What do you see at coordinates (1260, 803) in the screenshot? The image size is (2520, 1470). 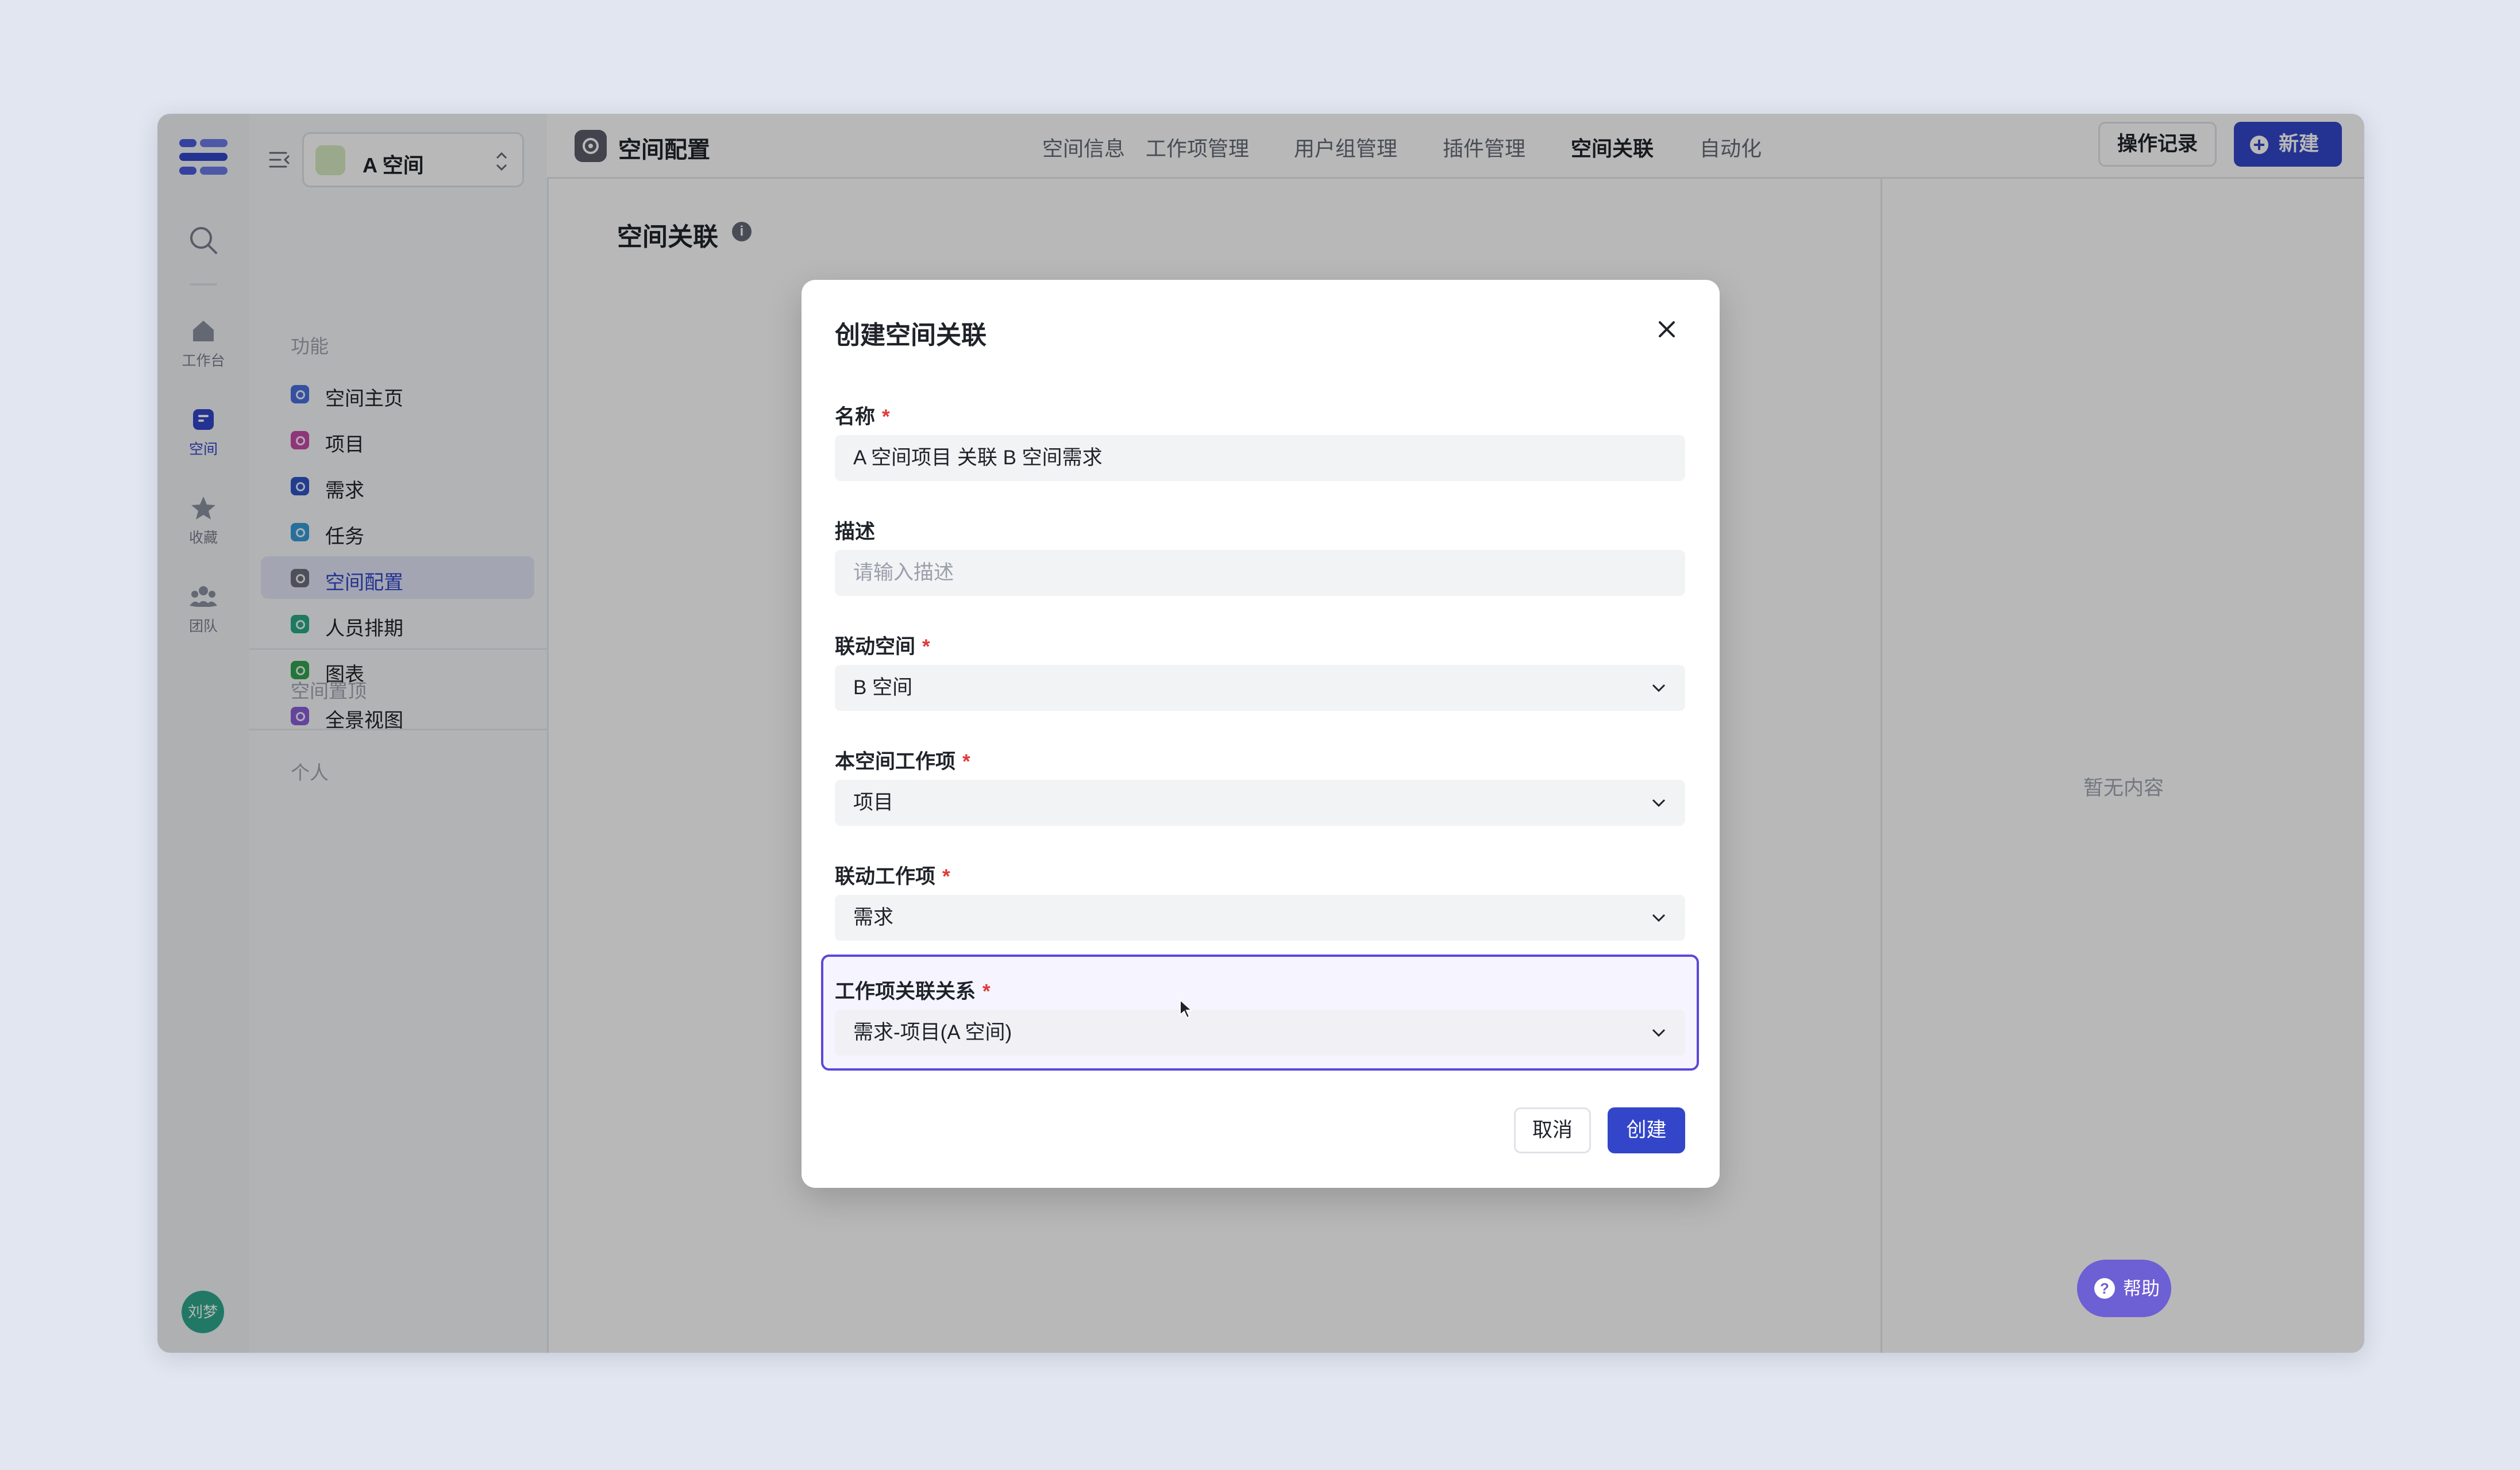 I see `this-work-item-select: 项目` at bounding box center [1260, 803].